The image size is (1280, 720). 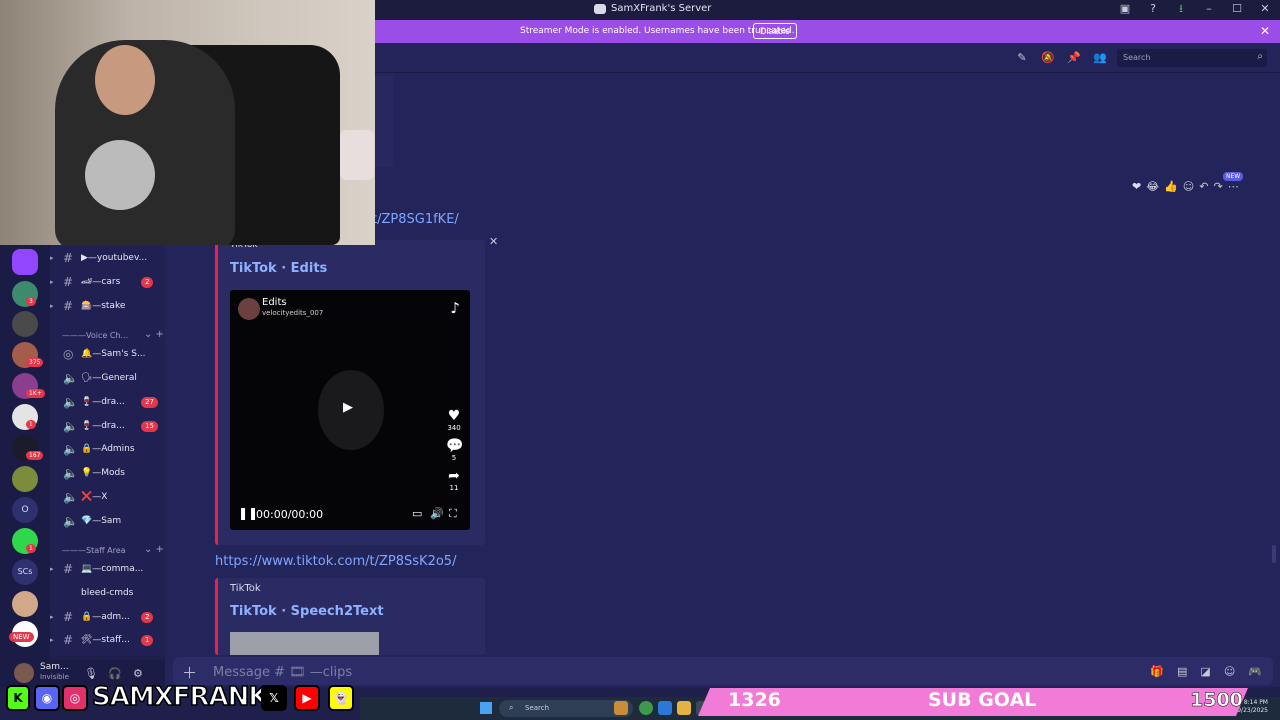 I want to click on disable-streamer-mode-button: Disable, so click(x=775, y=31).